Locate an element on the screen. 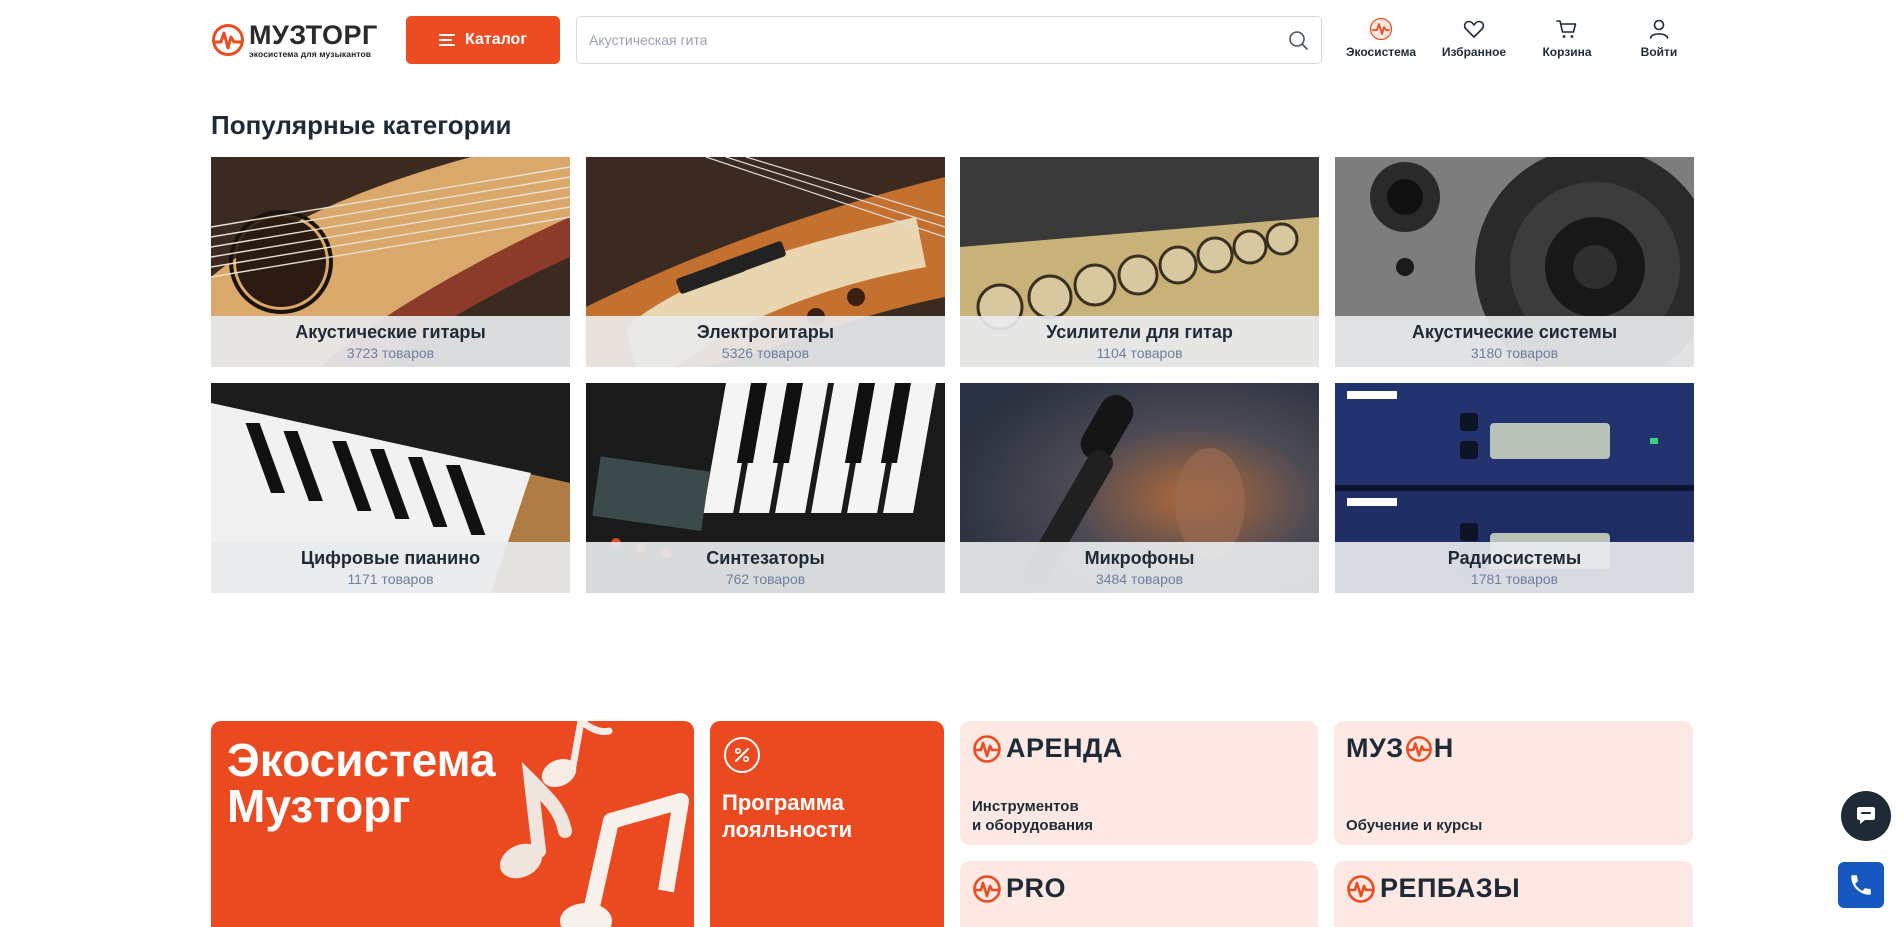 Image resolution: width=1903 pixels, height=927 pixels. music-notes-icon is located at coordinates (594, 824).